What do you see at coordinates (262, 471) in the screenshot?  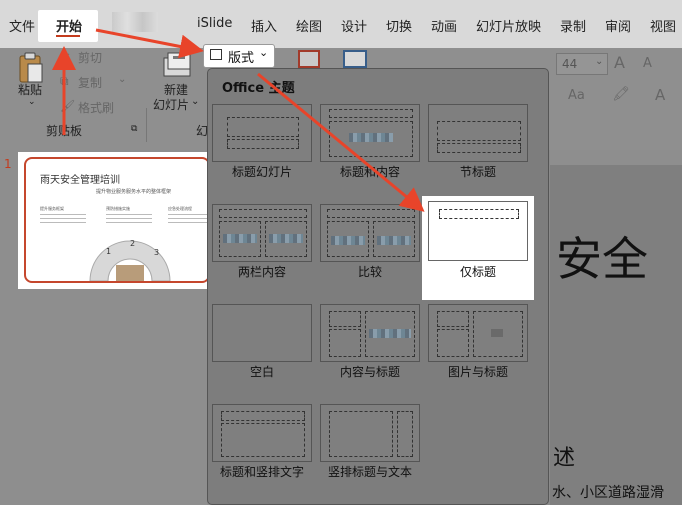 I see `layout-title-vertical-text-label: 标题和竖排文字` at bounding box center [262, 471].